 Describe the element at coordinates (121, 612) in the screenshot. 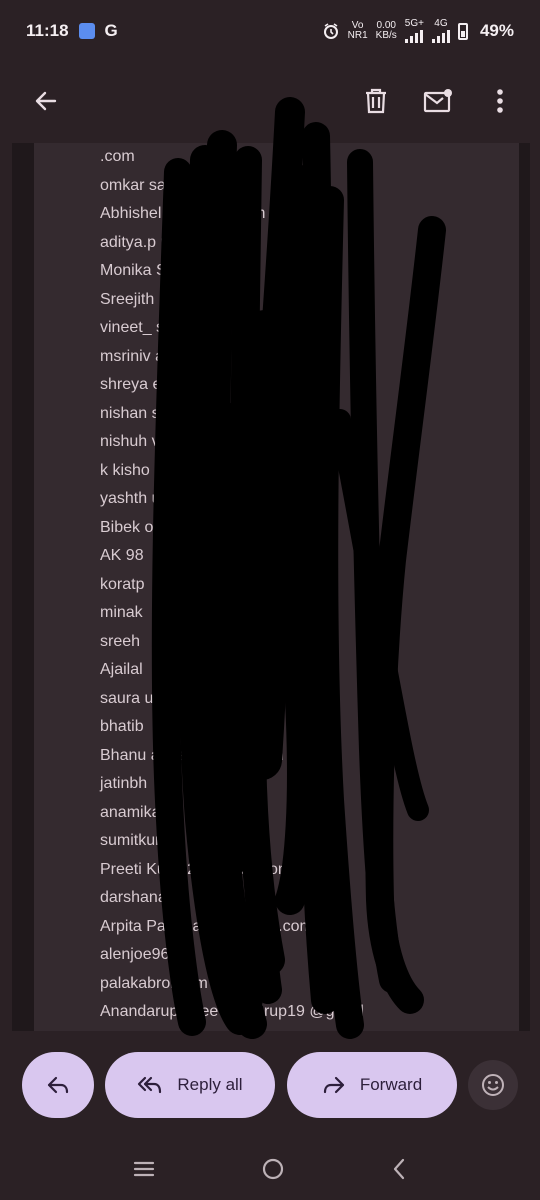

I see `recipient-line: minak` at that location.